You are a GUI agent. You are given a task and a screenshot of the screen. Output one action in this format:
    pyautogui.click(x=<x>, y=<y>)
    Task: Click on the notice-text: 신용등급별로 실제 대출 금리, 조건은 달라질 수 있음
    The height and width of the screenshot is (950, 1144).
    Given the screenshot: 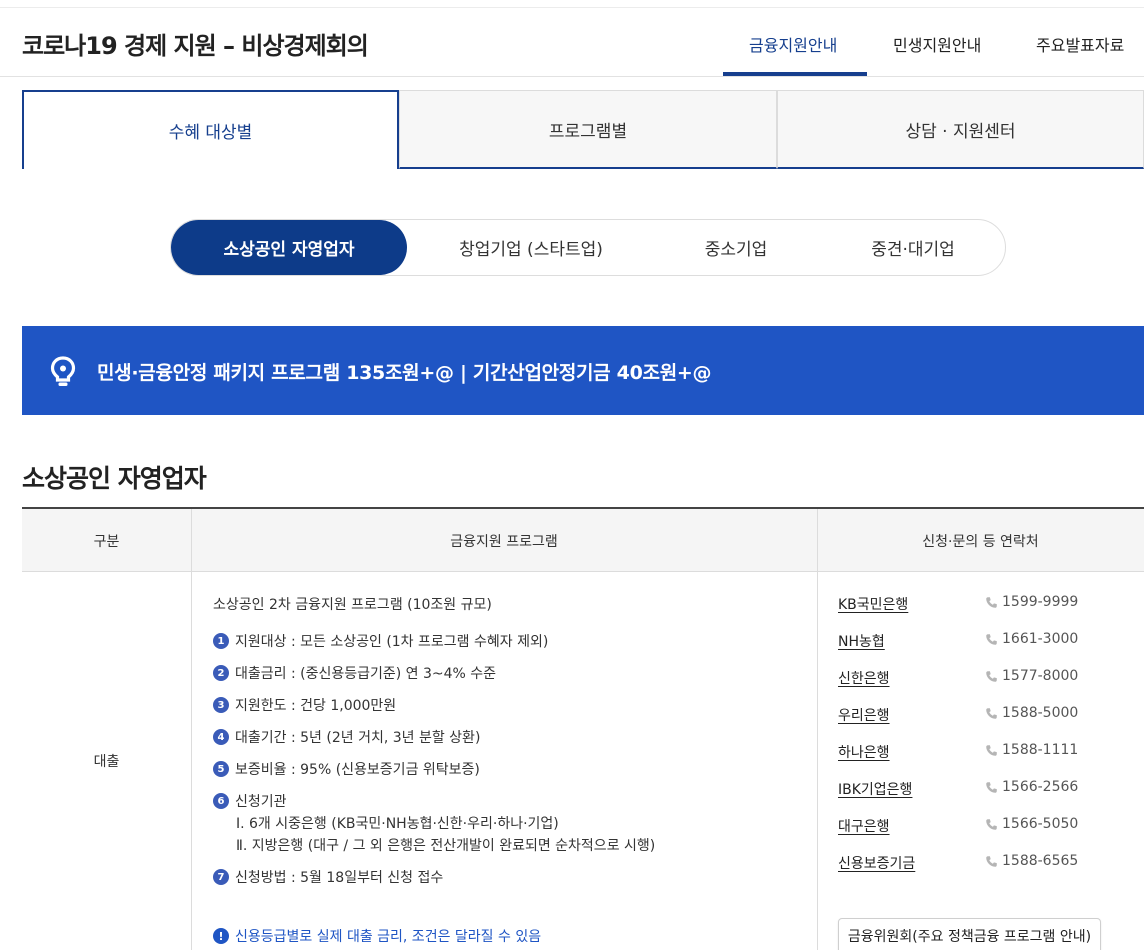 What is the action you would take?
    pyautogui.click(x=388, y=937)
    